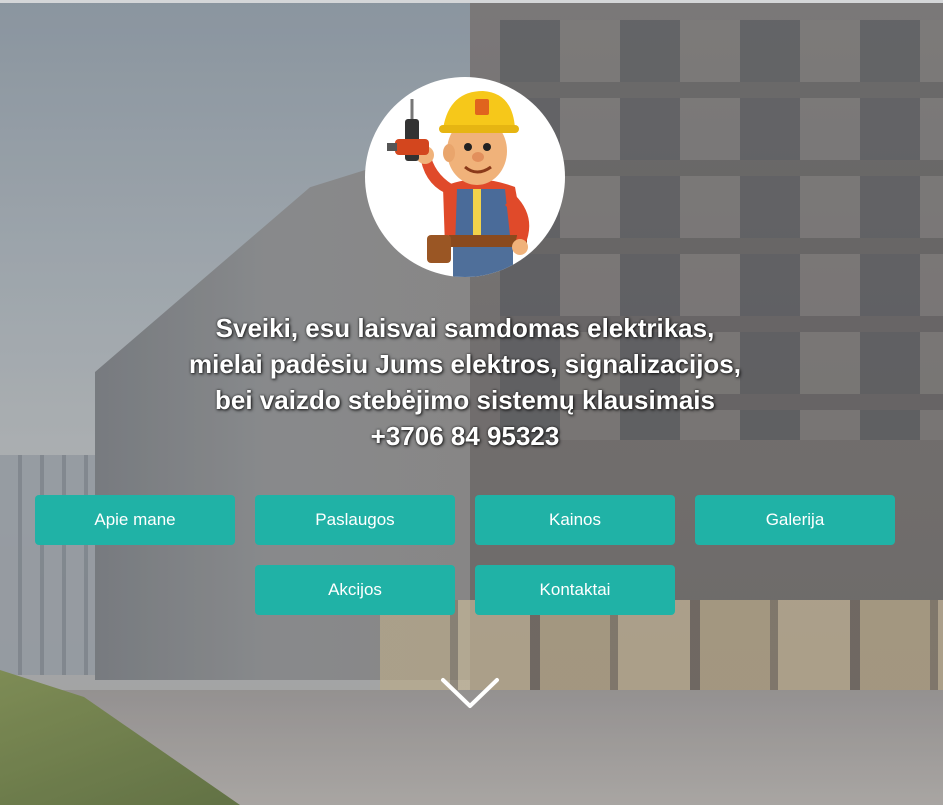  What do you see at coordinates (355, 590) in the screenshot?
I see `promotions-button: Akcijos` at bounding box center [355, 590].